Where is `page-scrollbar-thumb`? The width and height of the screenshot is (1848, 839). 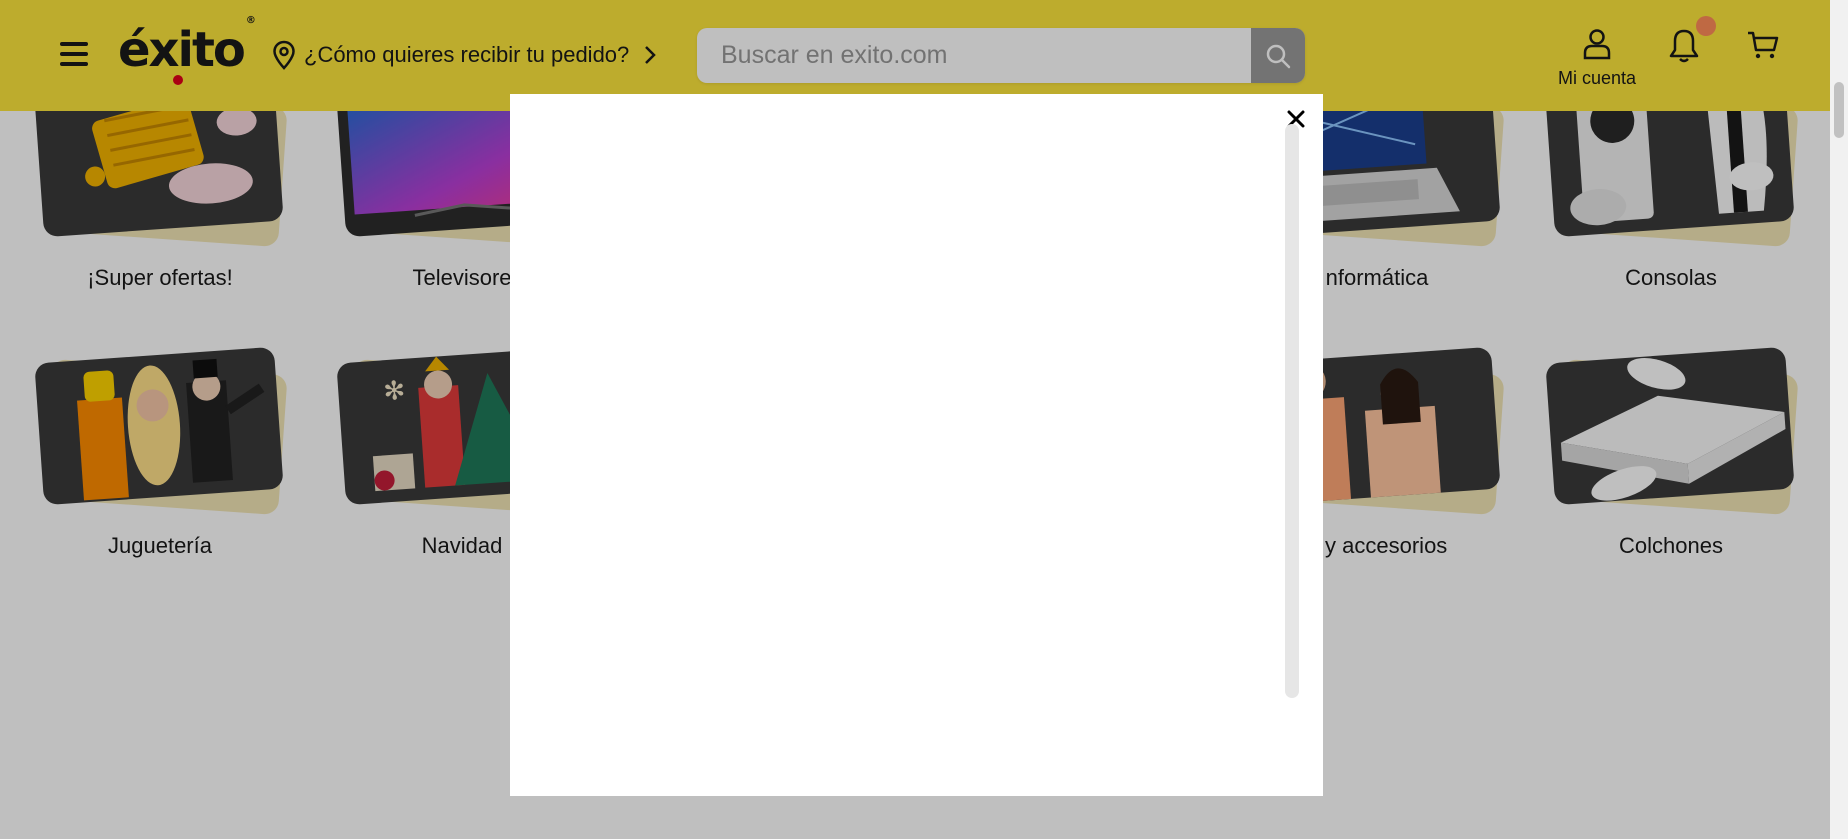 page-scrollbar-thumb is located at coordinates (1839, 110).